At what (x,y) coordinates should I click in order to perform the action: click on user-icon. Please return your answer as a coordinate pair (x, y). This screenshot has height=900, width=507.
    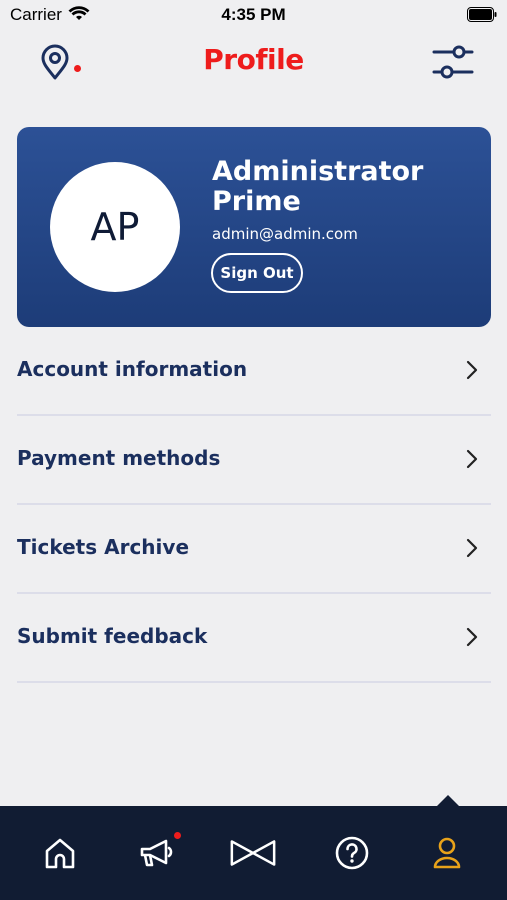
    Looking at the image, I should click on (447, 853).